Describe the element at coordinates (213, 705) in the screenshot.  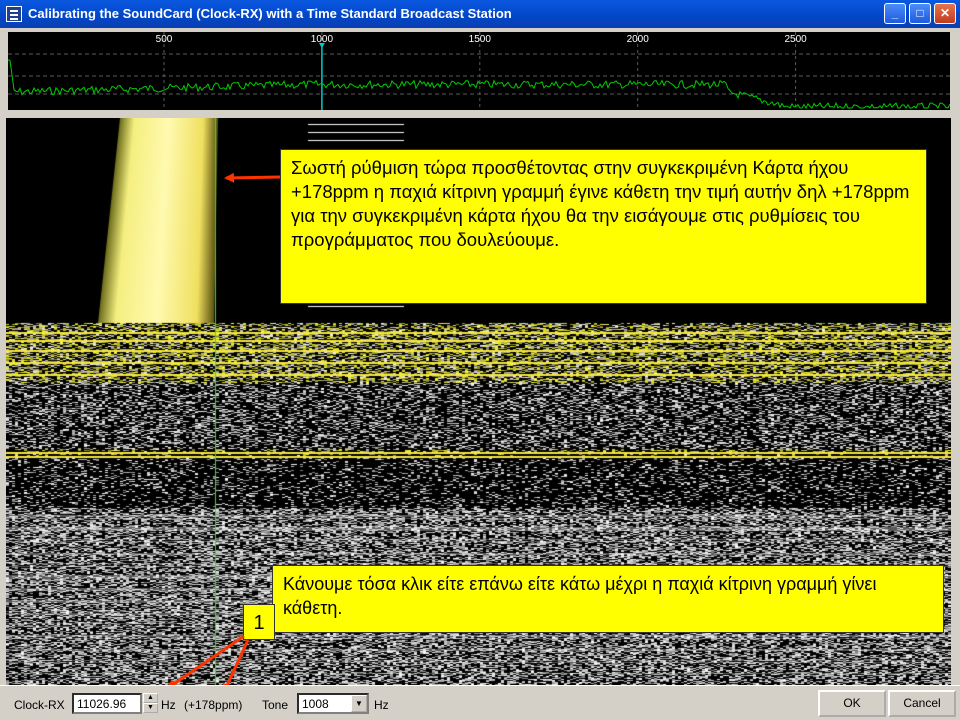
I see `ppm-readout: (+178ppm)` at that location.